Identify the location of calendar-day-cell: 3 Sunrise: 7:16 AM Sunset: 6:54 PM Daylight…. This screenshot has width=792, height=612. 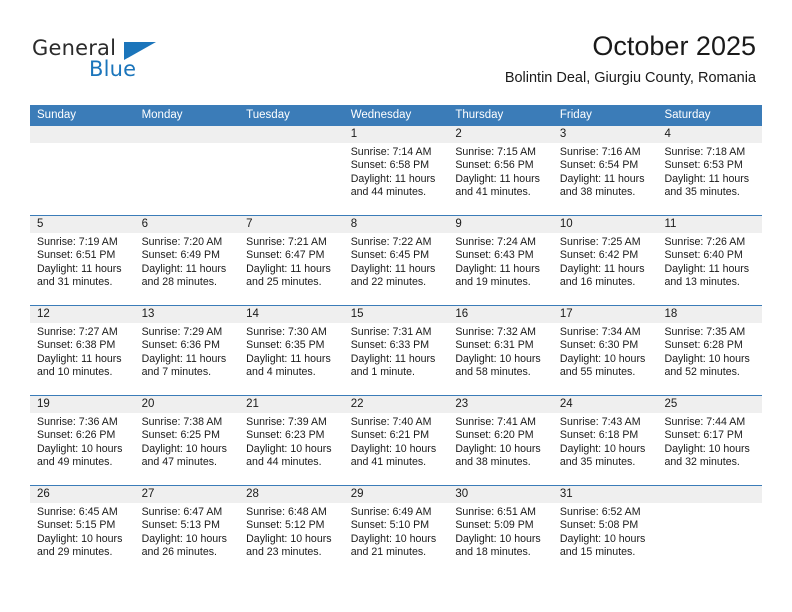
(605, 170).